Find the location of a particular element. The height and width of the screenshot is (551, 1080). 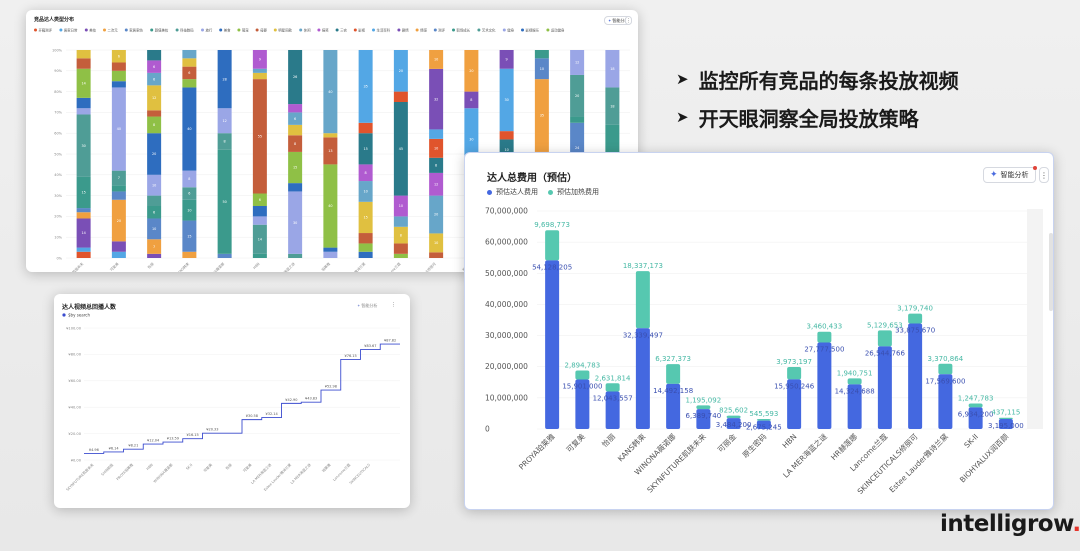

y-tick-label: 10% is located at coordinates (58, 238).